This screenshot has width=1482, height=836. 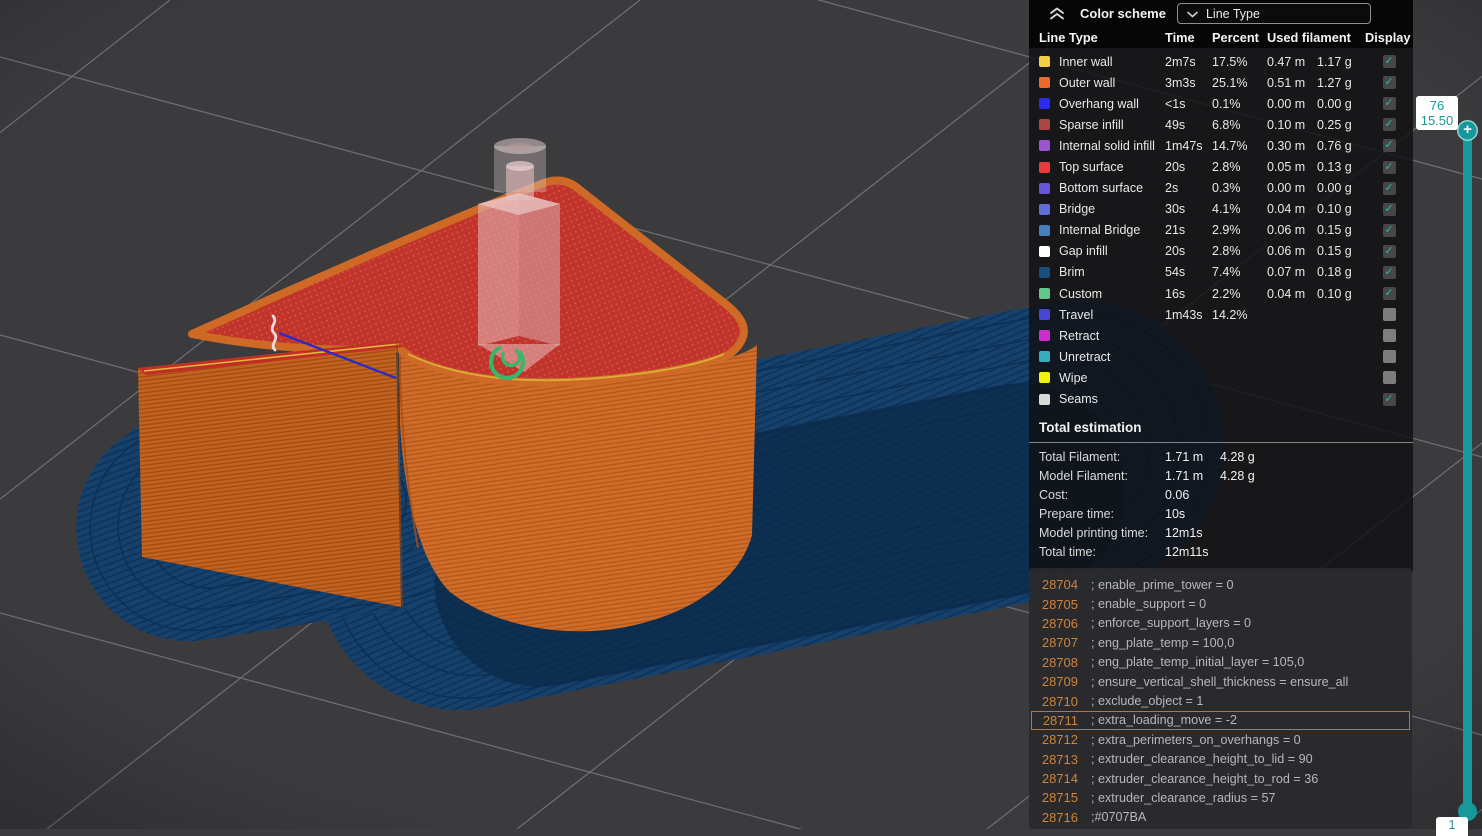 What do you see at coordinates (1187, 552) in the screenshot?
I see `estimation-value-1: 12m11s` at bounding box center [1187, 552].